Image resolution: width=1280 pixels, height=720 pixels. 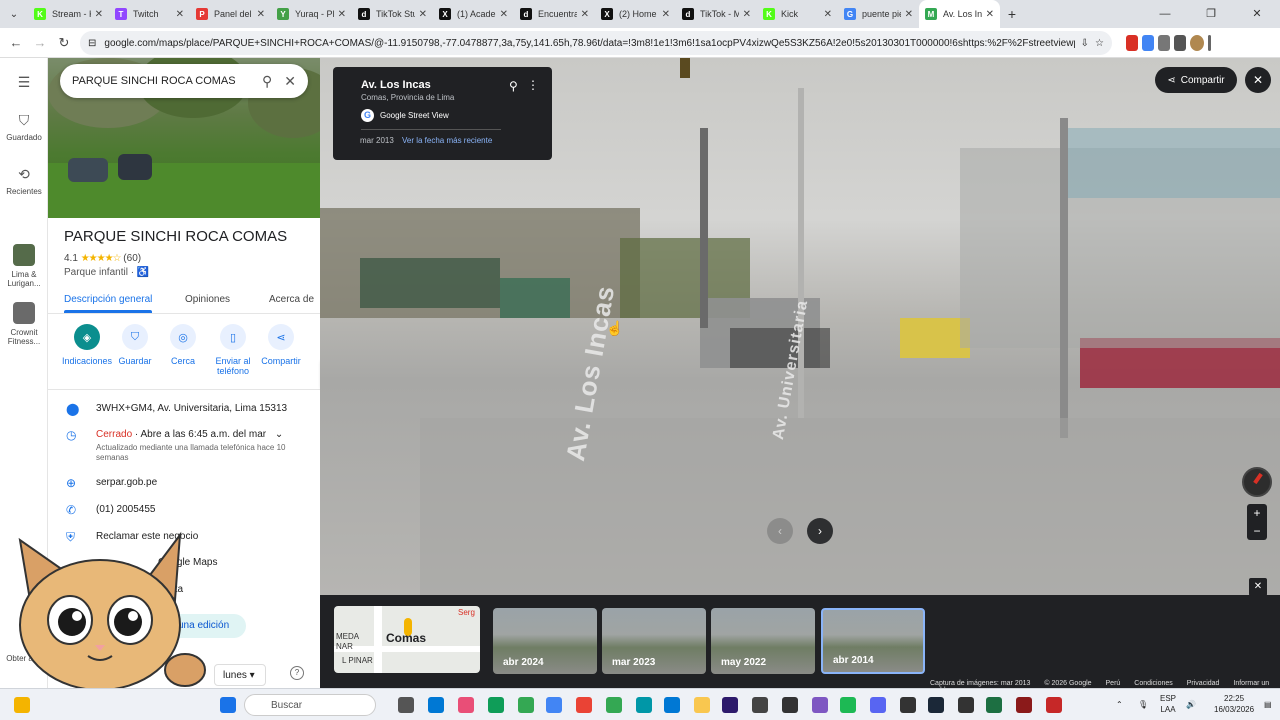 What do you see at coordinates (447, 140) in the screenshot?
I see `latest-date-link: Ver la fecha más reciente` at bounding box center [447, 140].